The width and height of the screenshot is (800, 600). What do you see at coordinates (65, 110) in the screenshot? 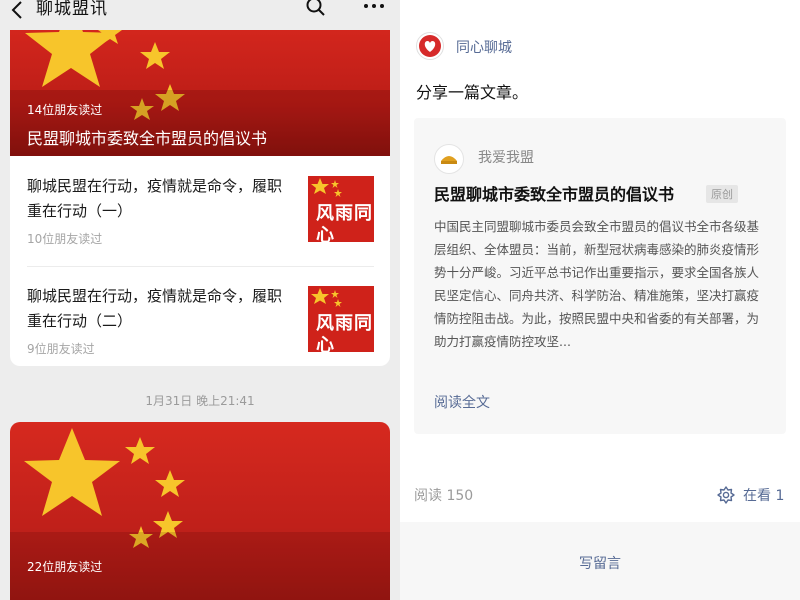
I see `featured-readers: 14位朋友读过` at bounding box center [65, 110].